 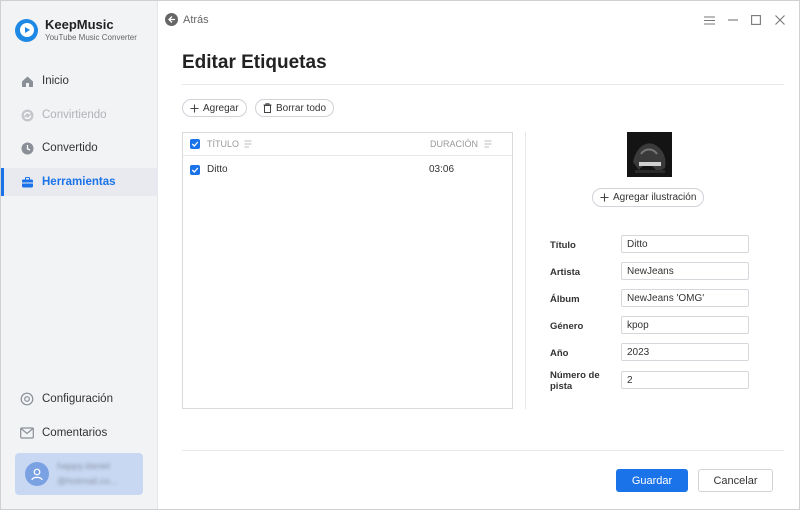 What do you see at coordinates (347, 144) in the screenshot?
I see `table-header: TÍTULO DURACIÓN` at bounding box center [347, 144].